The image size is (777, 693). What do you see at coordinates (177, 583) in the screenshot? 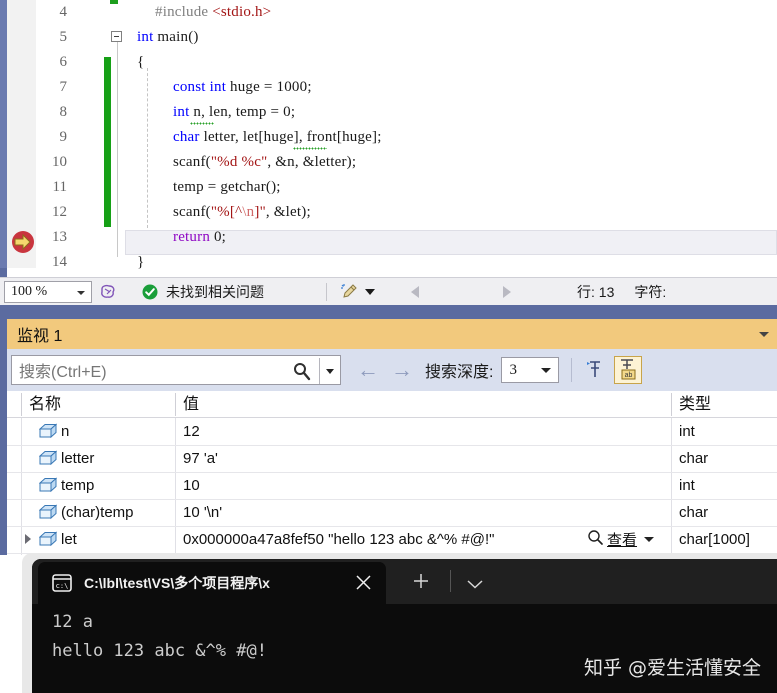
I see `console-tab-title: C:\lbl\test\VS\多个项目程序\x` at bounding box center [177, 583].